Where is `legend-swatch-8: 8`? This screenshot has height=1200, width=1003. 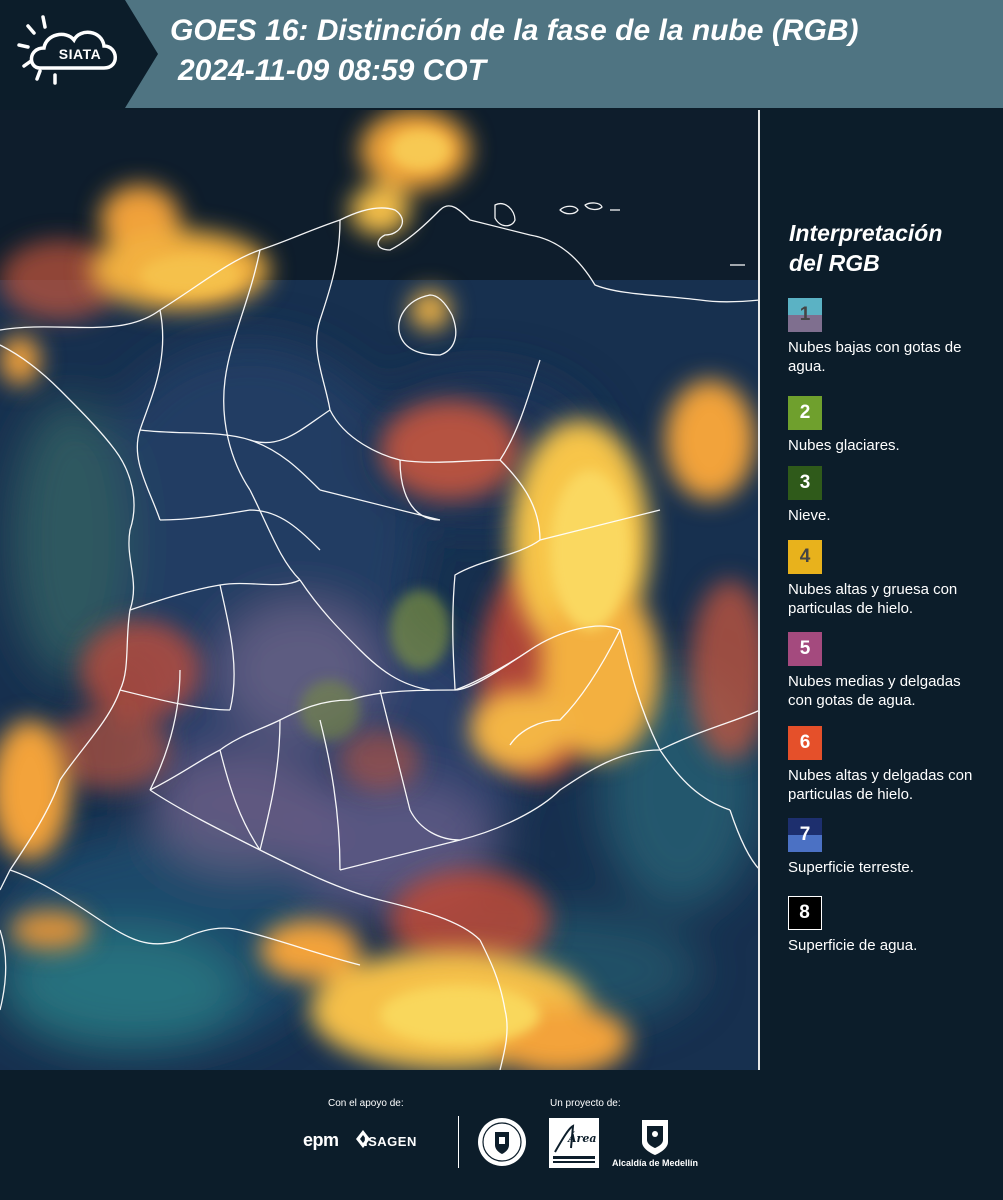 legend-swatch-8: 8 is located at coordinates (805, 913).